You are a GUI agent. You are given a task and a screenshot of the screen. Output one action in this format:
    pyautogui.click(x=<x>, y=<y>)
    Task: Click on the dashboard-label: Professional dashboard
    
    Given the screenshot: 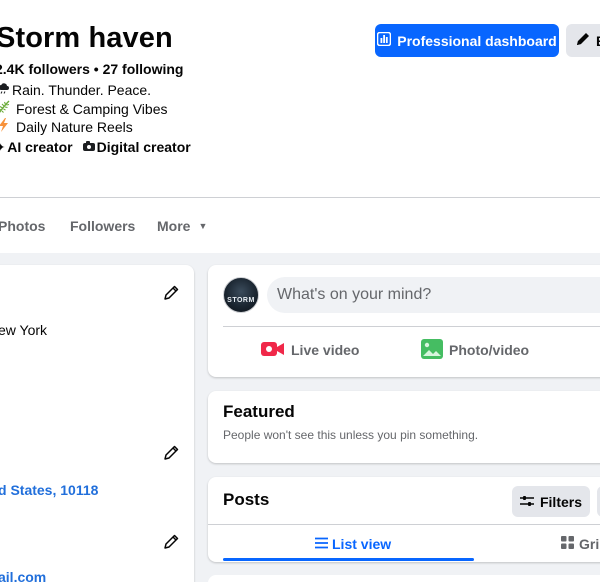 What is the action you would take?
    pyautogui.click(x=477, y=40)
    